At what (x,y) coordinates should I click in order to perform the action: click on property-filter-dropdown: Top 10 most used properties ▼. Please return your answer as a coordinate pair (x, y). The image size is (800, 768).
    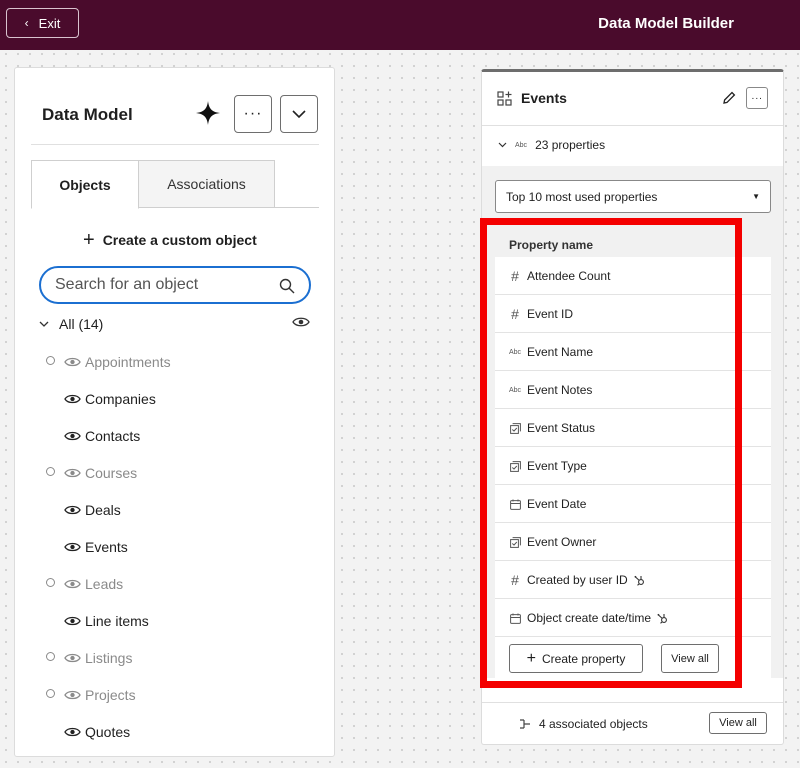
    Looking at the image, I should click on (633, 196).